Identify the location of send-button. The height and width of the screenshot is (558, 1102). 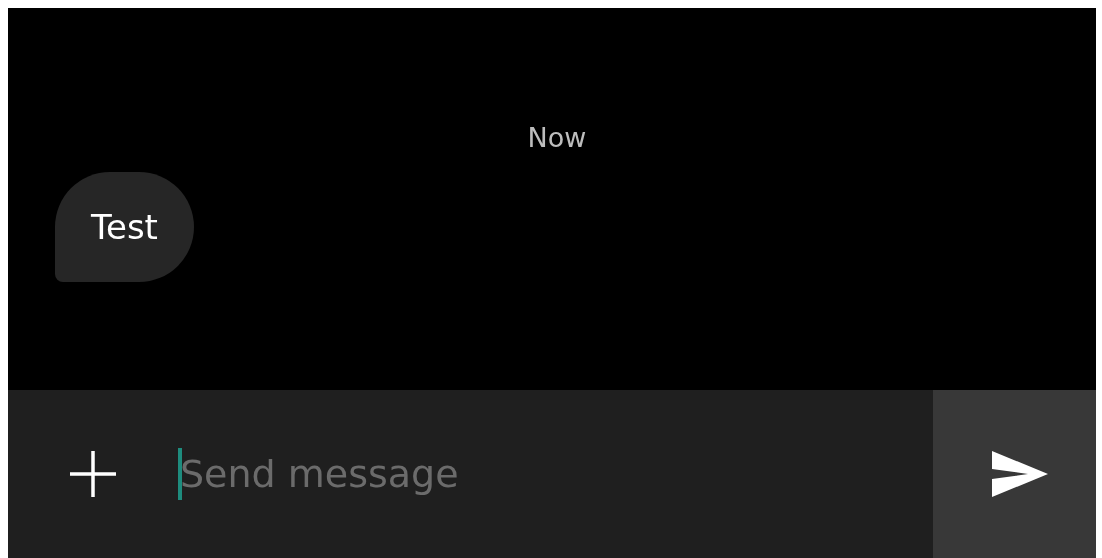
(1014, 474).